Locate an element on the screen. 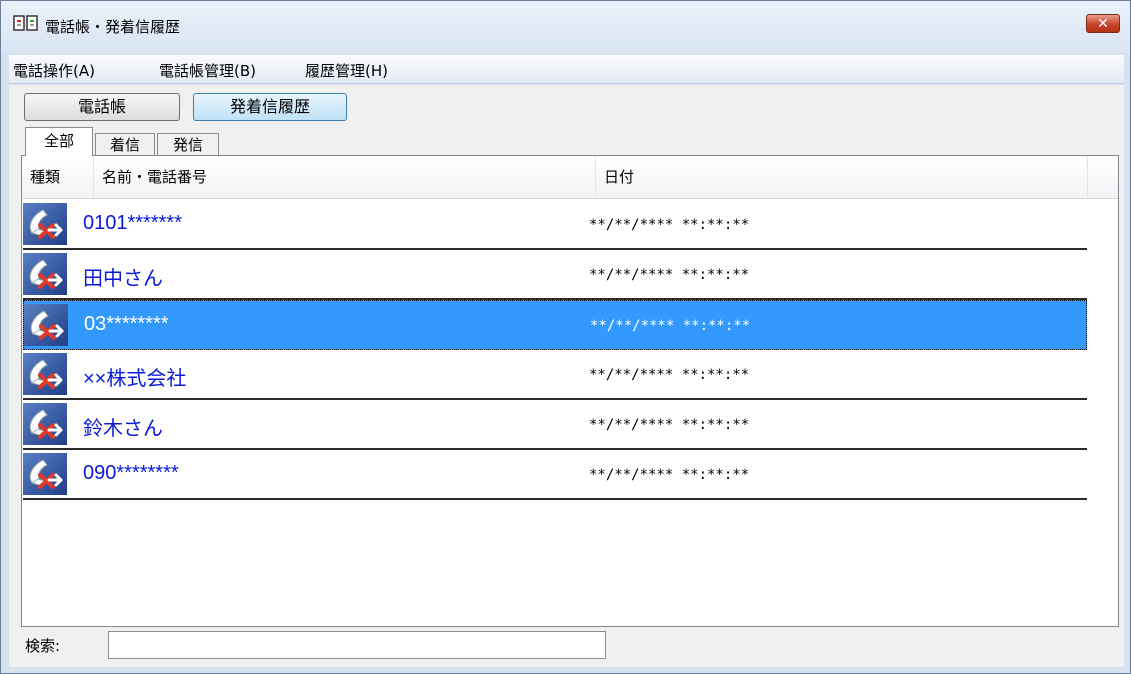 This screenshot has height=674, width=1131. window-title: 電話帳・発着信履歴 is located at coordinates (113, 27).